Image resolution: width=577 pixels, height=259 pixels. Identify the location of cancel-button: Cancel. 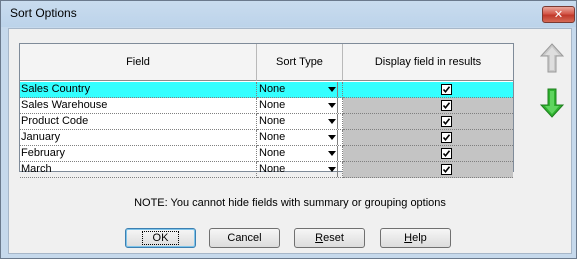
(244, 238).